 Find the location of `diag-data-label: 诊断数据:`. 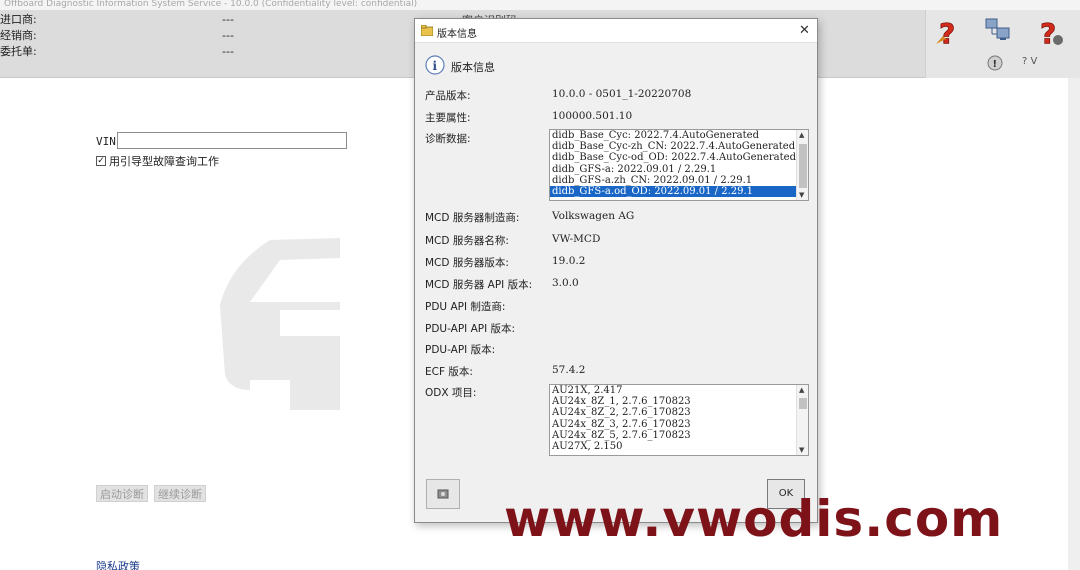

diag-data-label: 诊断数据: is located at coordinates (448, 139).